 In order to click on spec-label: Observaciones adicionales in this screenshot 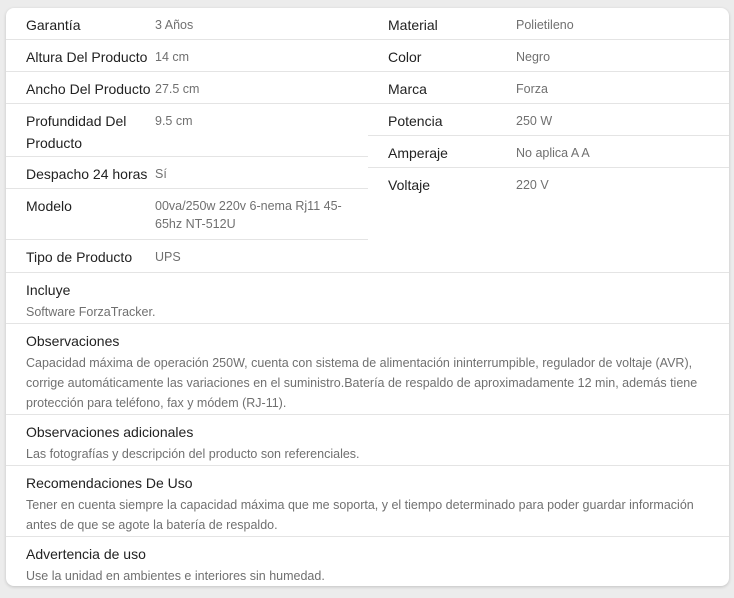, I will do `click(110, 432)`.